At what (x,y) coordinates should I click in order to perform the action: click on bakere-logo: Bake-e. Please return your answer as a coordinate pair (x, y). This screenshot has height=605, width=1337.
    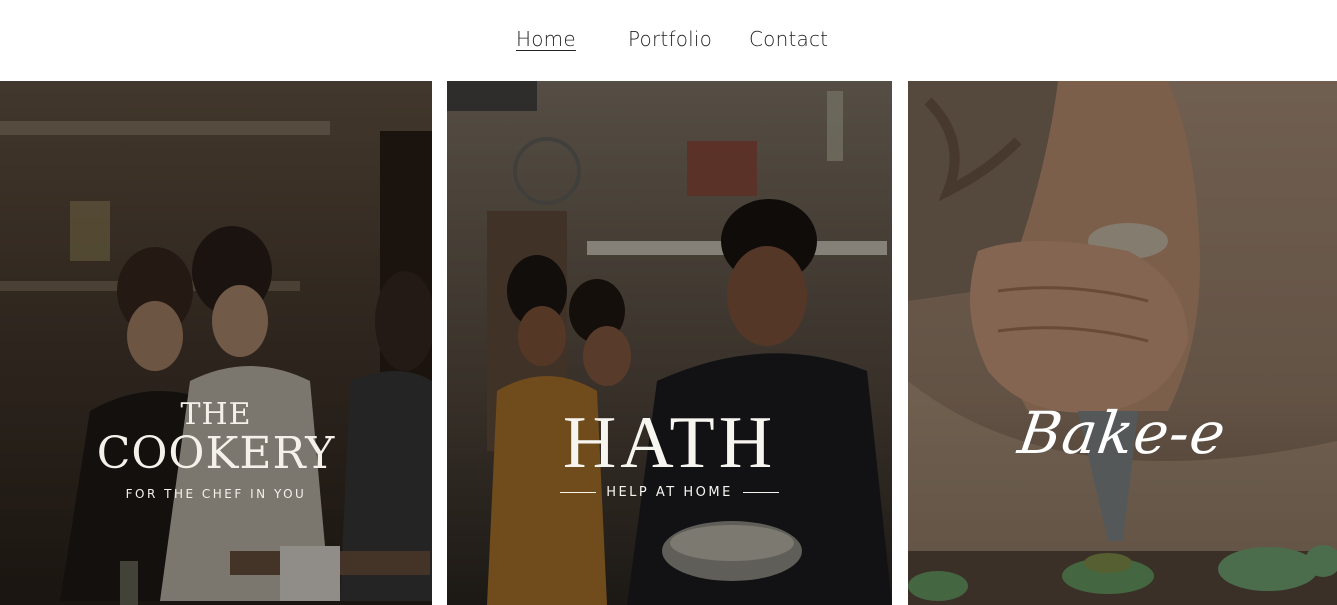
    Looking at the image, I should click on (1122, 433).